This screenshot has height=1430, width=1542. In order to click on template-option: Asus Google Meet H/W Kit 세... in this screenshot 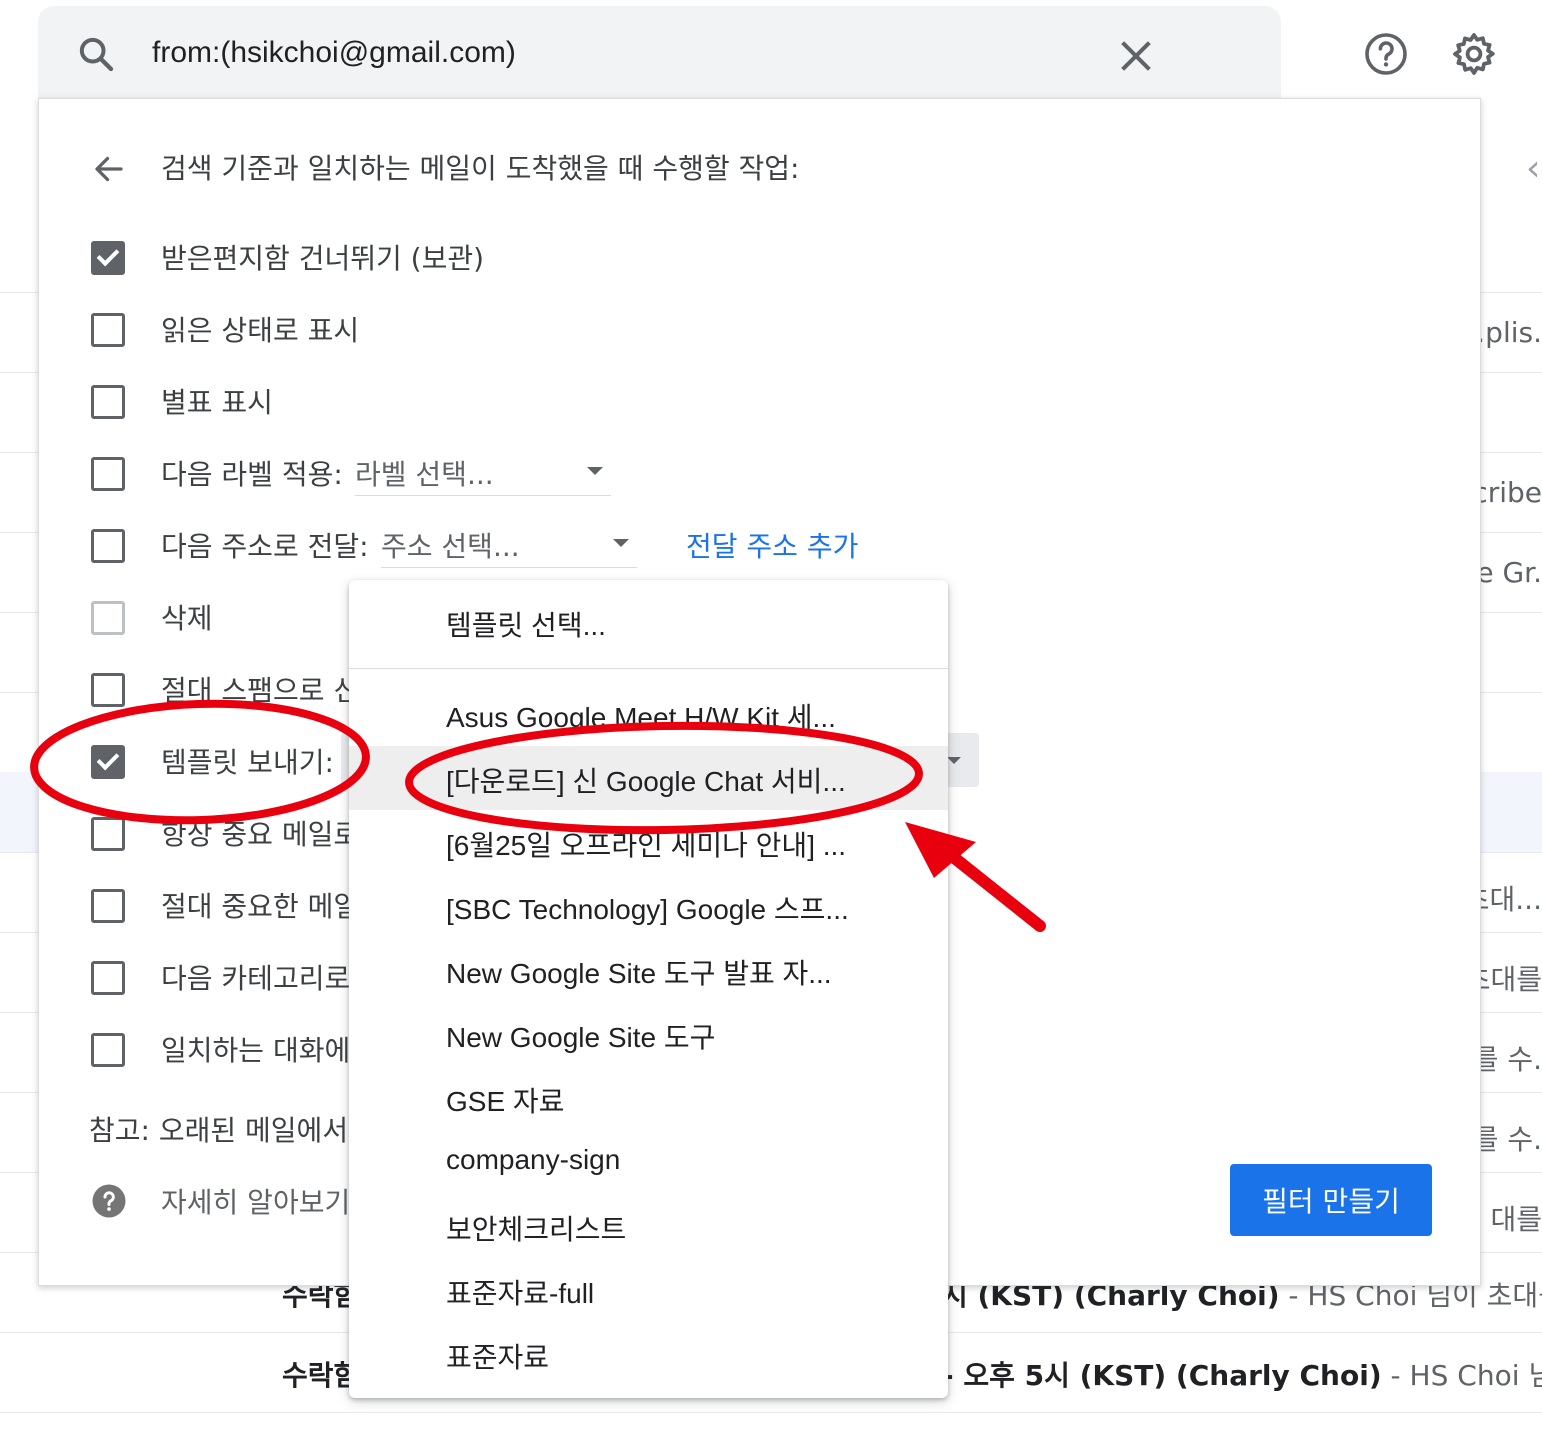, I will do `click(648, 714)`.